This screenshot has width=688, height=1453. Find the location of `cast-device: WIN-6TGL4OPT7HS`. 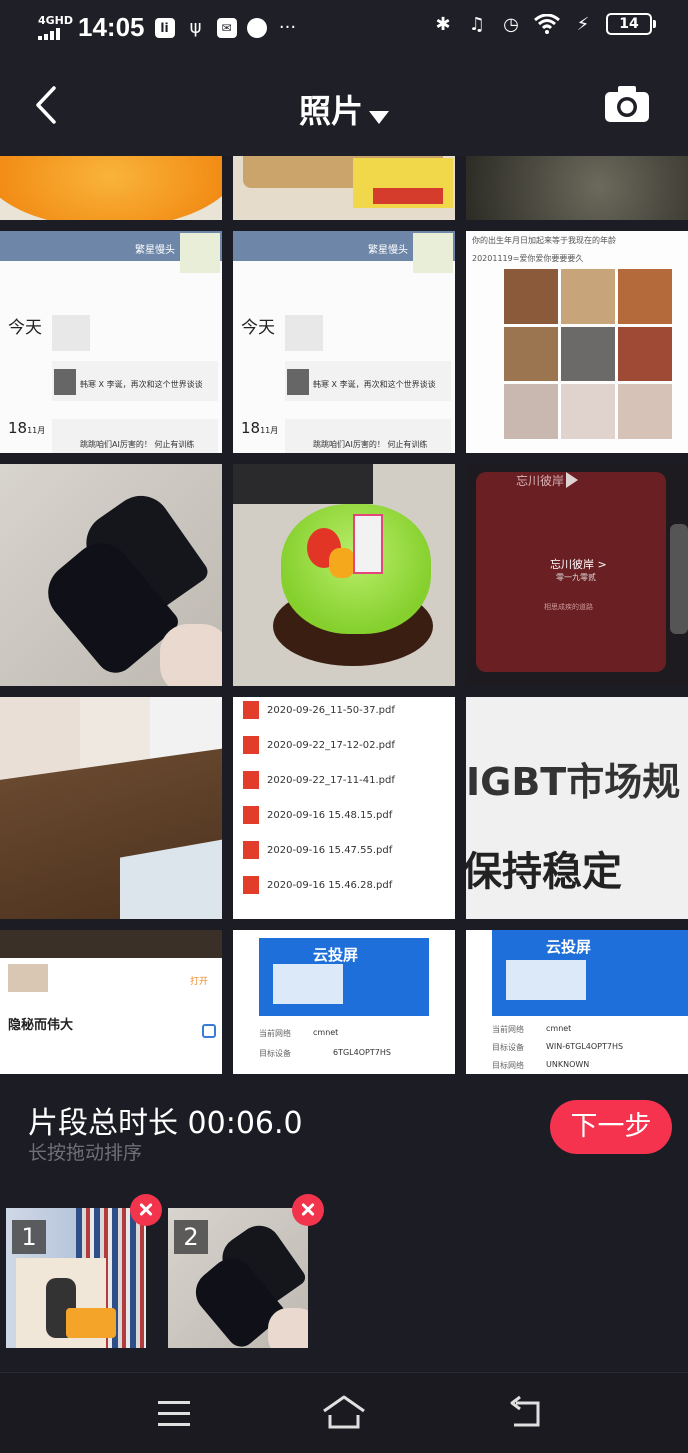

cast-device: WIN-6TGL4OPT7HS is located at coordinates (585, 1046).